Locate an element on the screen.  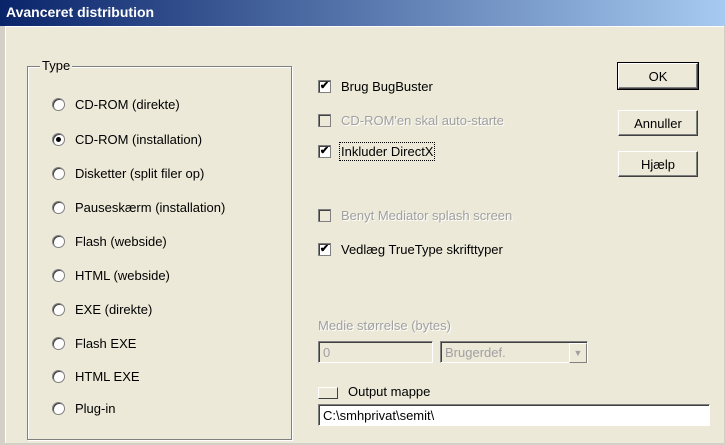
output-folder-label: Output mappe is located at coordinates (389, 391).